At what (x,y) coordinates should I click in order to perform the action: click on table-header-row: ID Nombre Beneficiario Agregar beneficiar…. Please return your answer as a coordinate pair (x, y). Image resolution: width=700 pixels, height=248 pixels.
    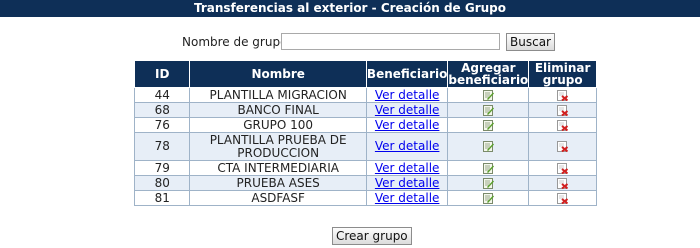
    Looking at the image, I should click on (365, 74).